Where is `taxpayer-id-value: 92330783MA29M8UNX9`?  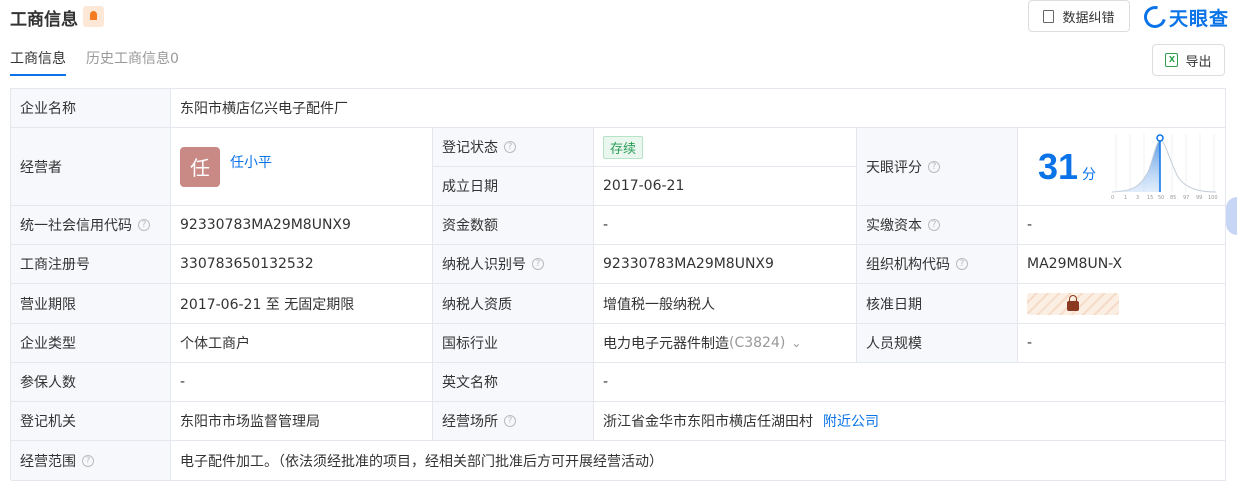
taxpayer-id-value: 92330783MA29M8UNX9 is located at coordinates (725, 264).